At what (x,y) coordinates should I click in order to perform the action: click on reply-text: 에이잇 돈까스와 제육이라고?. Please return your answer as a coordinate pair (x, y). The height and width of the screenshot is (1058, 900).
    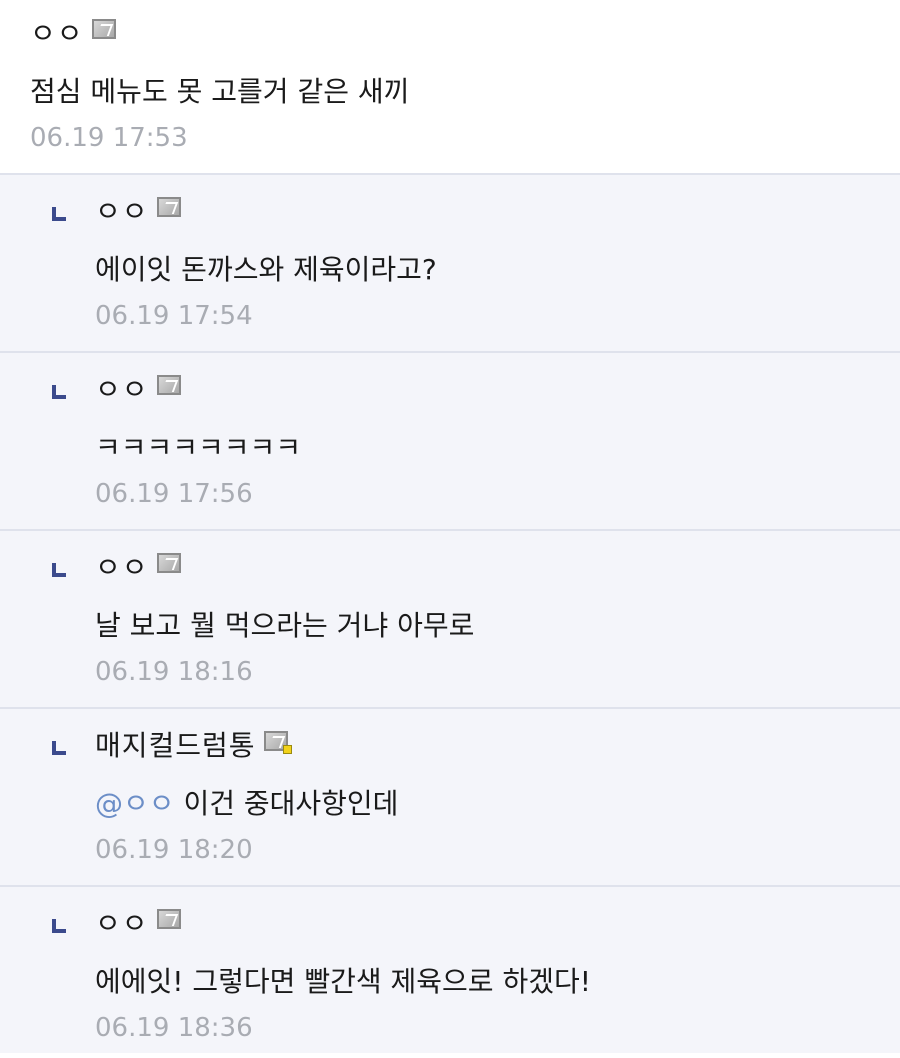
    Looking at the image, I should click on (266, 269).